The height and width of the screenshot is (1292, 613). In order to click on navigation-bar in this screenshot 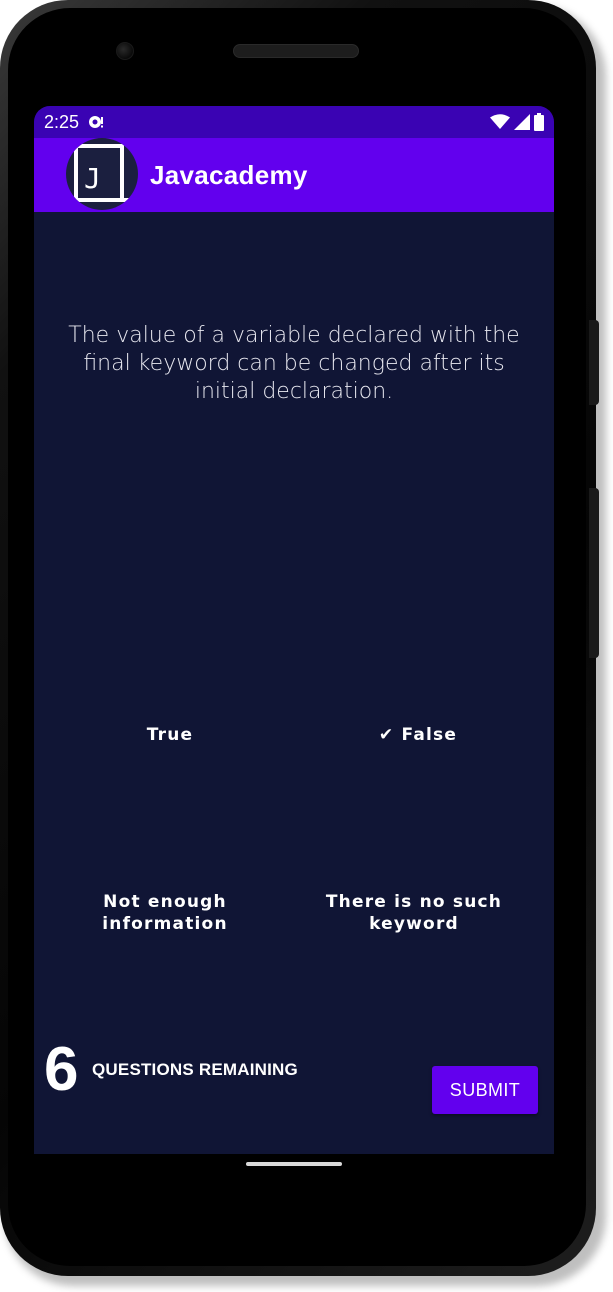, I will do `click(294, 1169)`.